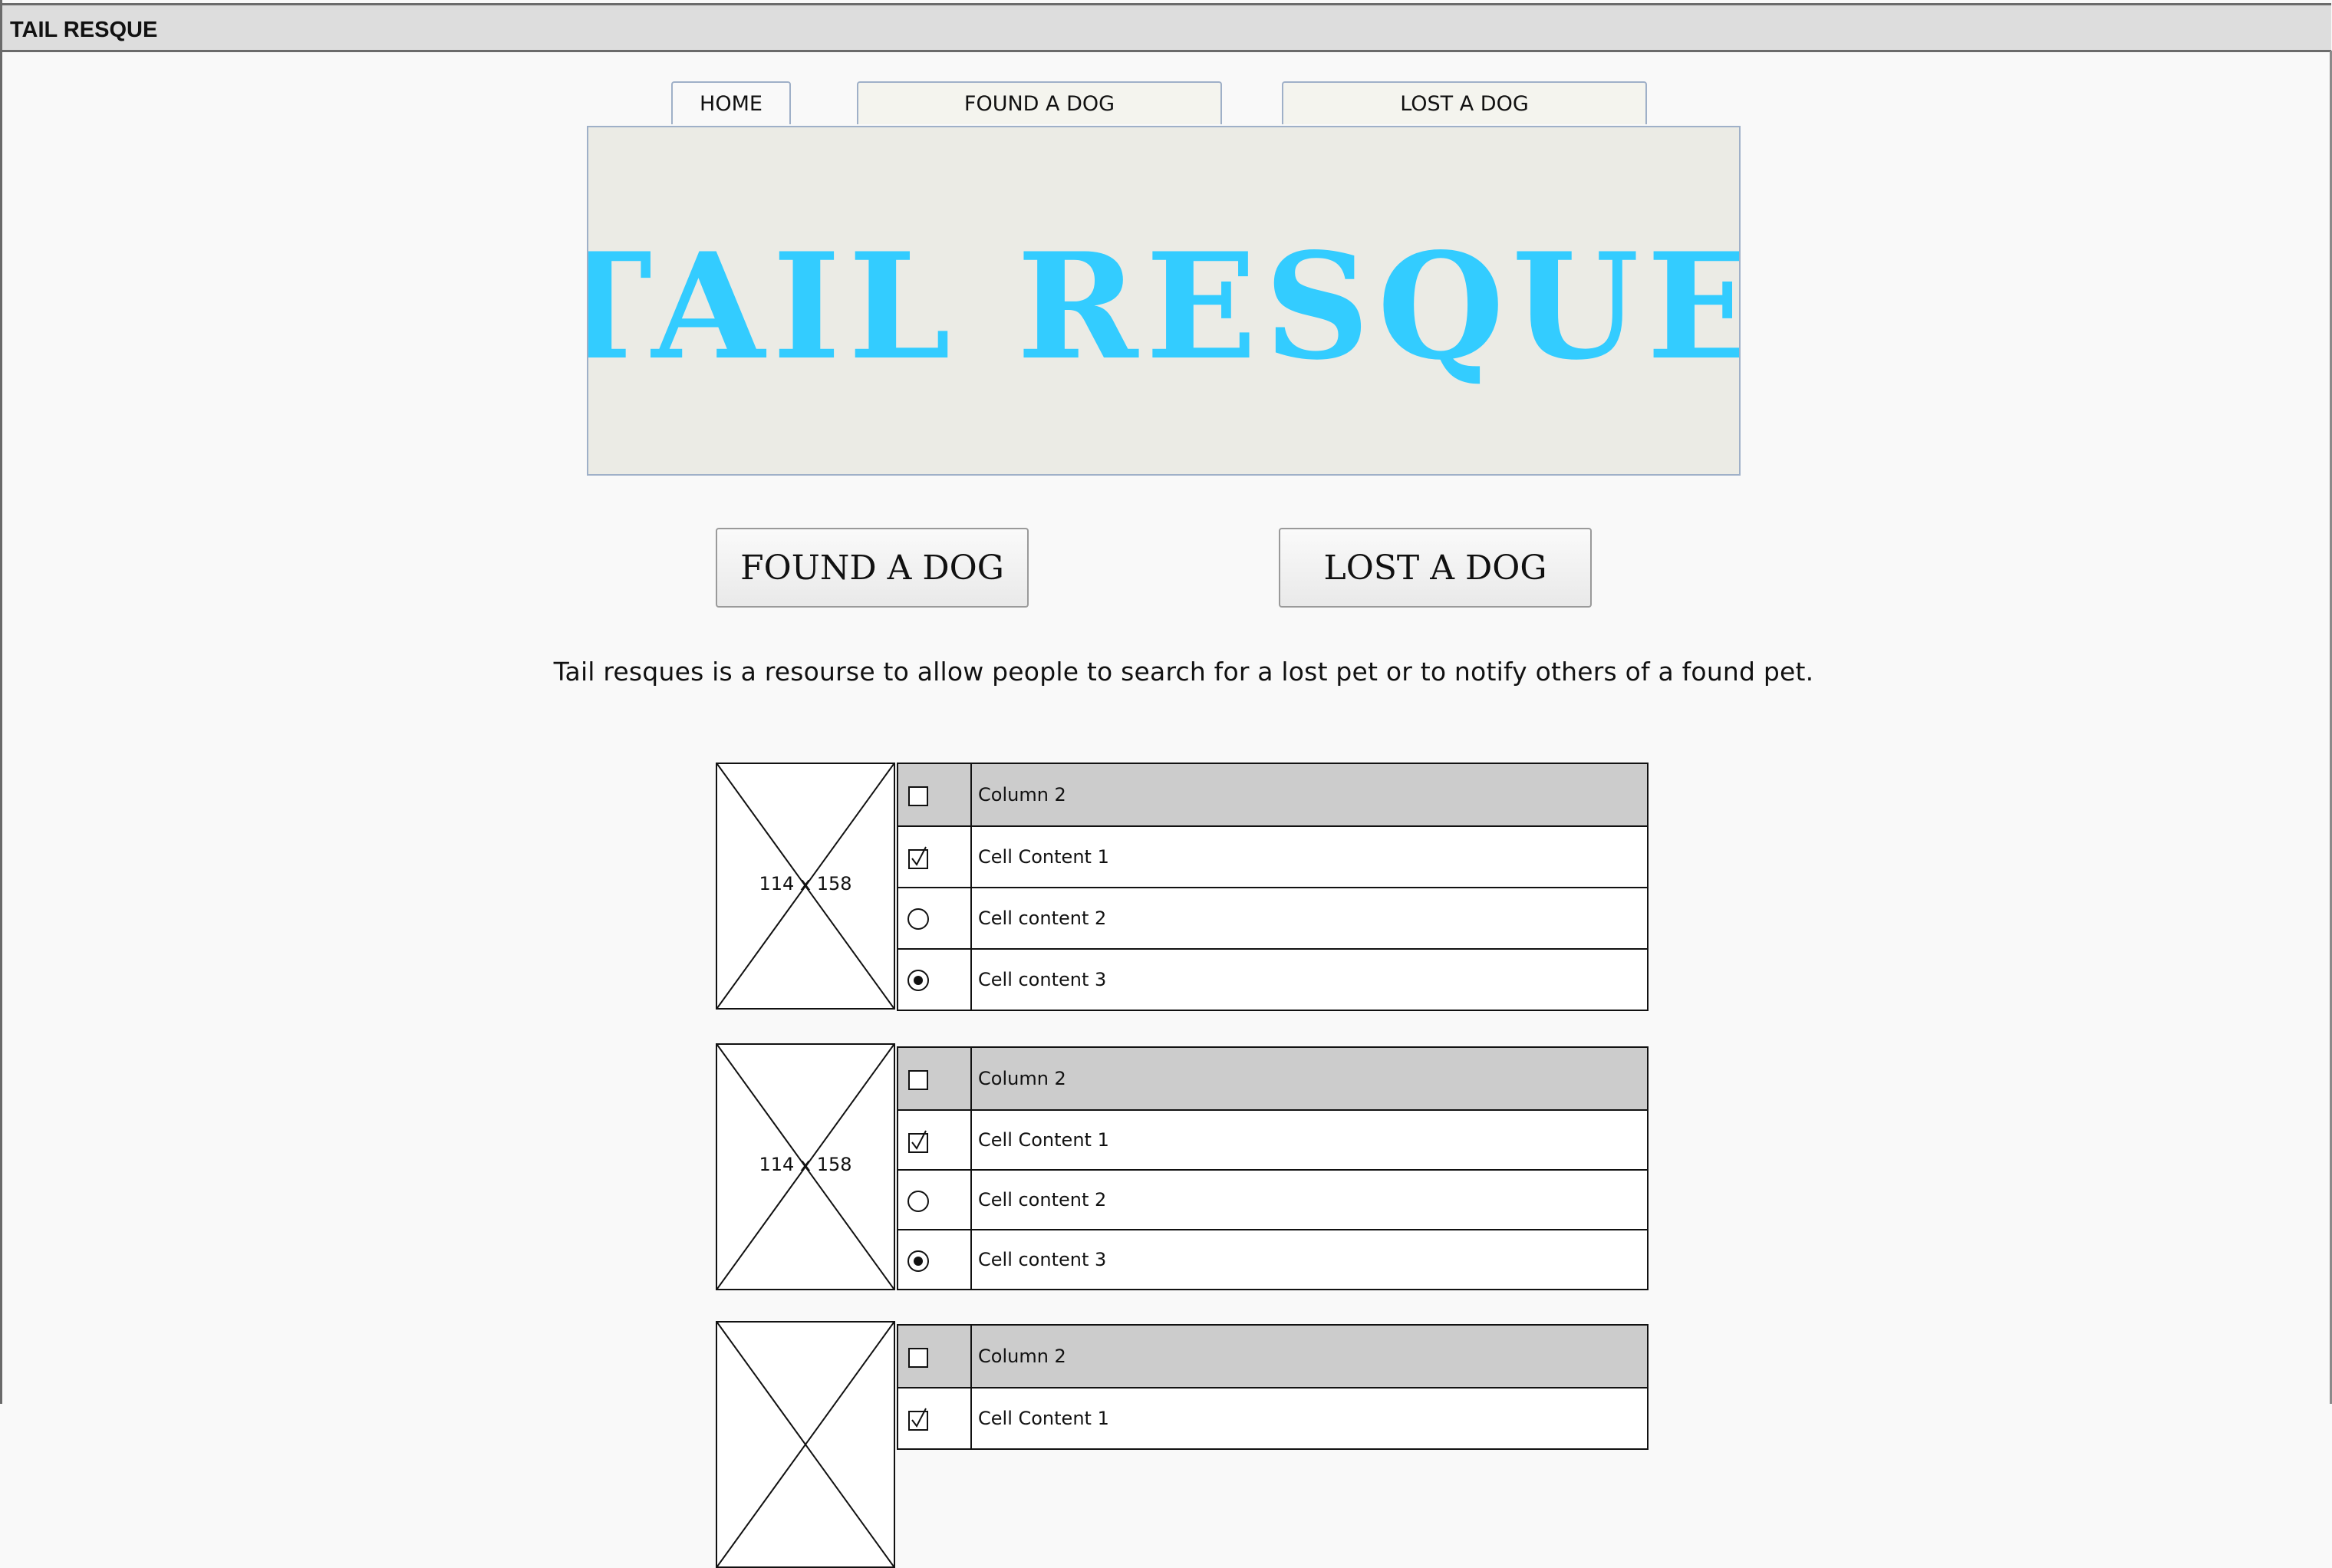 The image size is (2332, 1568). Describe the element at coordinates (84, 30) in the screenshot. I see `window-title: TAIL RESQUE` at that location.